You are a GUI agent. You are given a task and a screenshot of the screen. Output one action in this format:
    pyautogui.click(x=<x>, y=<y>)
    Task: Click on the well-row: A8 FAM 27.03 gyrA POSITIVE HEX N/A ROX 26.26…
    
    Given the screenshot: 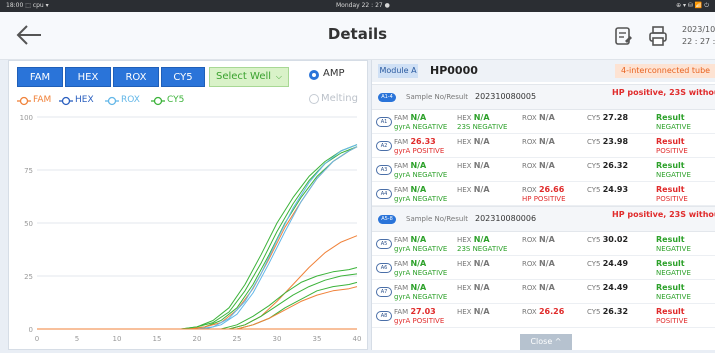 What is the action you would take?
    pyautogui.click(x=543, y=316)
    